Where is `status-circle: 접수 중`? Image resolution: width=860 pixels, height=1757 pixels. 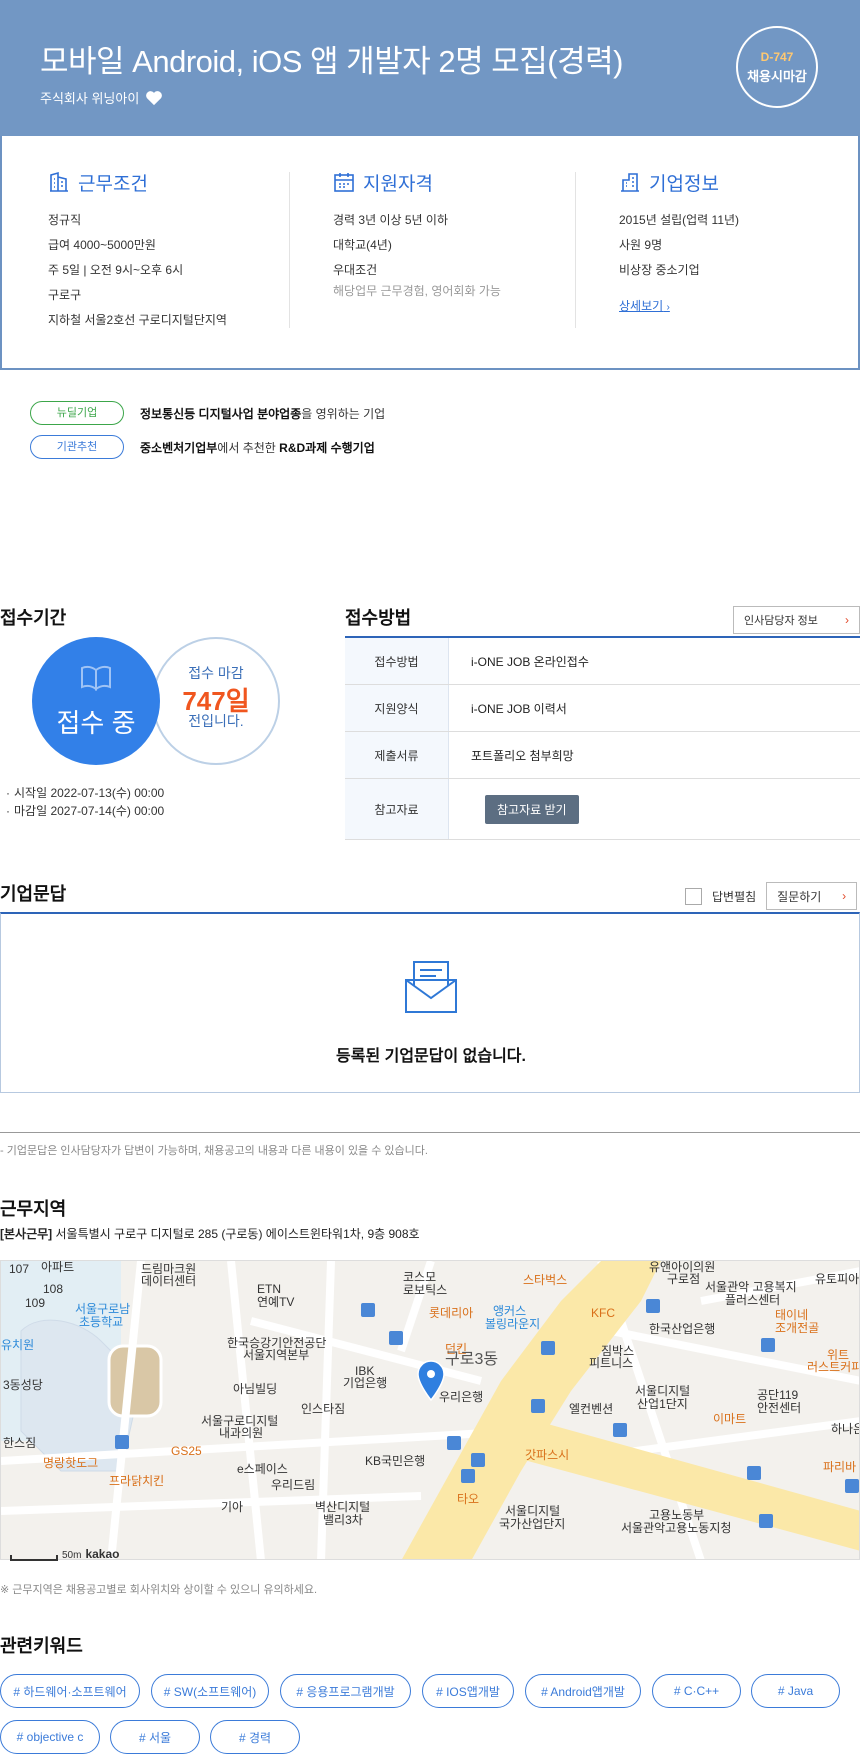
status-circle: 접수 중 is located at coordinates (96, 701).